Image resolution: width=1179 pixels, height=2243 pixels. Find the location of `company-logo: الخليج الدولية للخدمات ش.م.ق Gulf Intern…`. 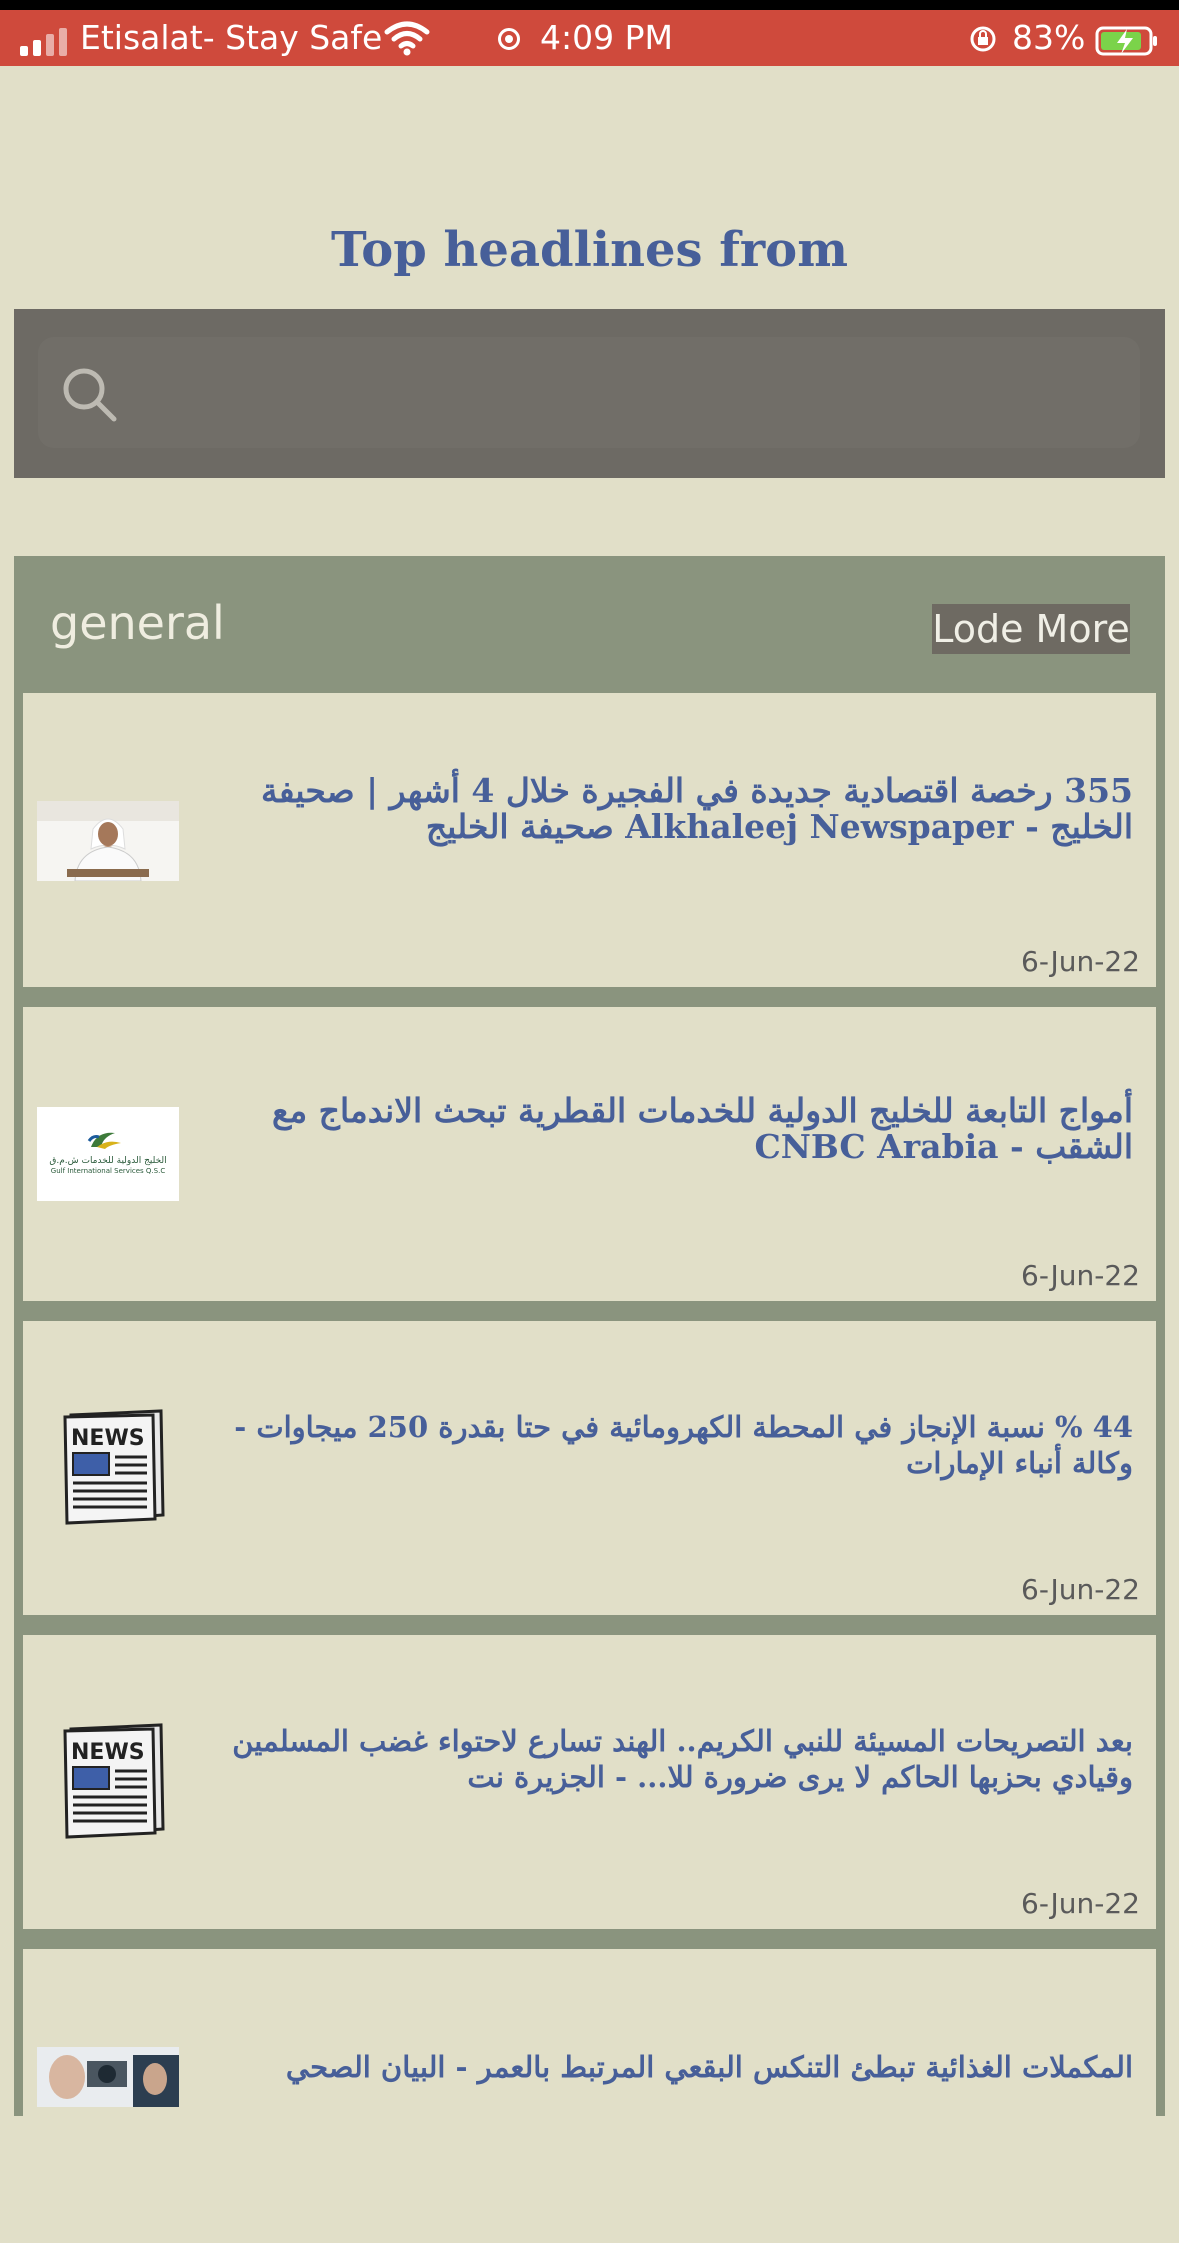

company-logo: الخليج الدولية للخدمات ش.م.ق Gulf Intern… is located at coordinates (108, 1154).